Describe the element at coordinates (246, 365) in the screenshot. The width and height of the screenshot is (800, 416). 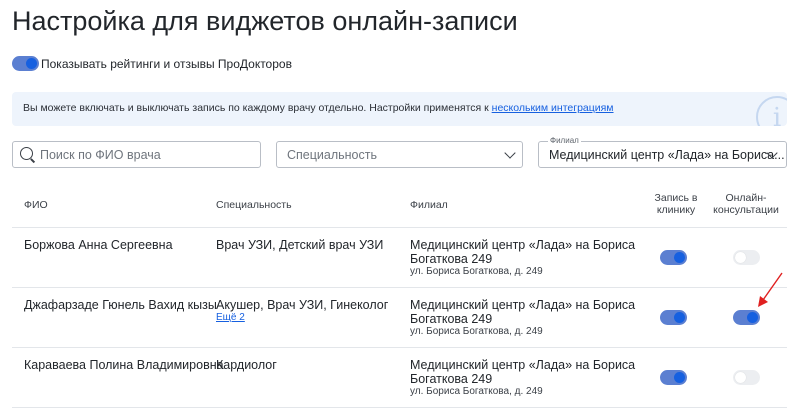
I see `doctor-specialty: Кардиолог` at that location.